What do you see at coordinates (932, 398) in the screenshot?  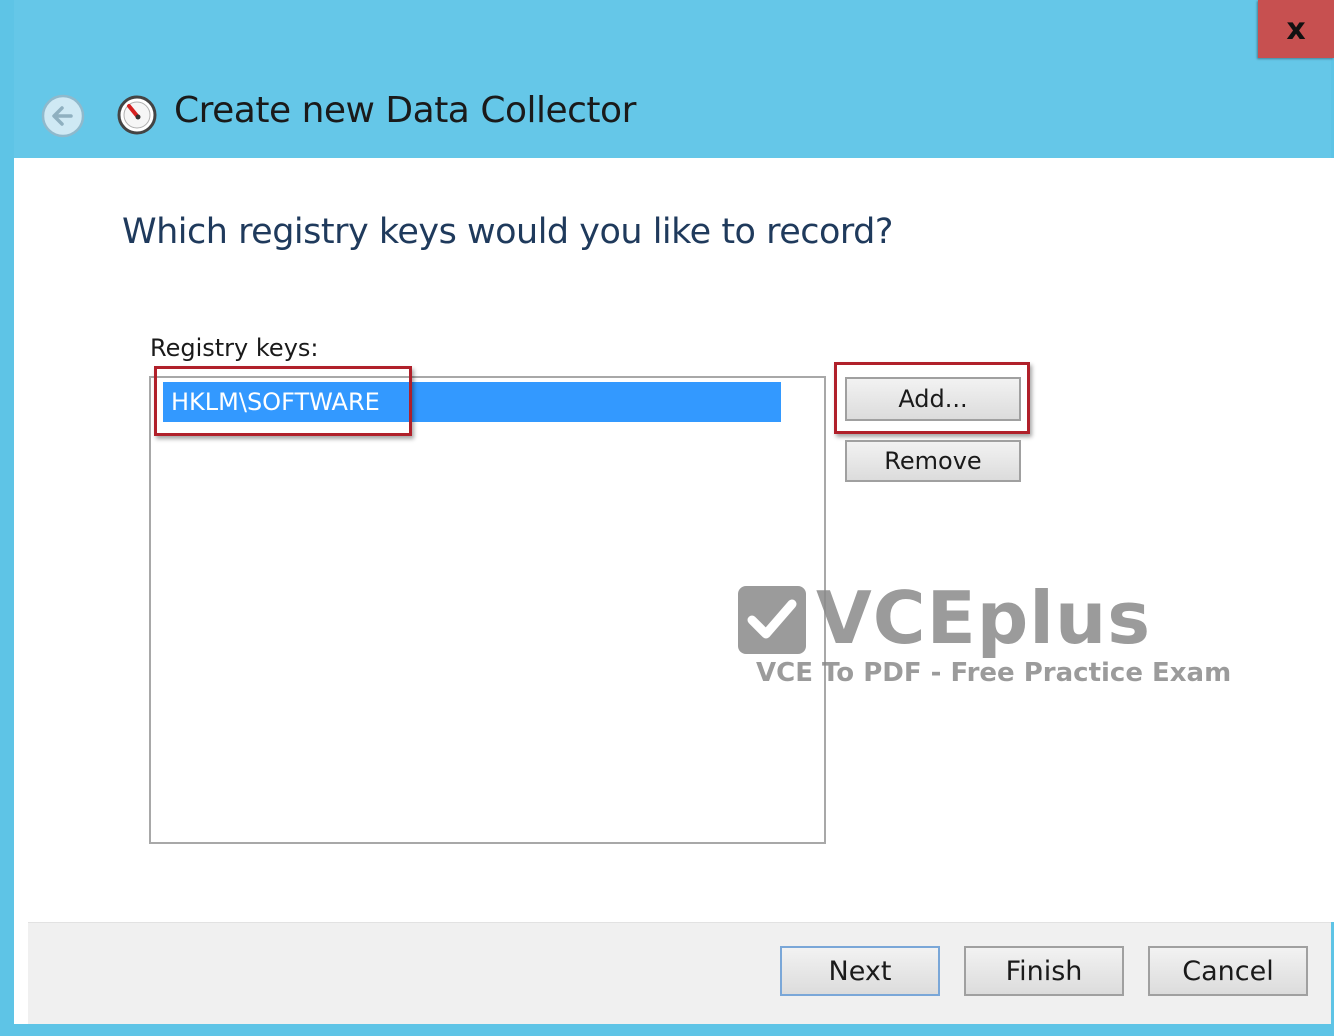 I see `annotation-highlight-add-button` at bounding box center [932, 398].